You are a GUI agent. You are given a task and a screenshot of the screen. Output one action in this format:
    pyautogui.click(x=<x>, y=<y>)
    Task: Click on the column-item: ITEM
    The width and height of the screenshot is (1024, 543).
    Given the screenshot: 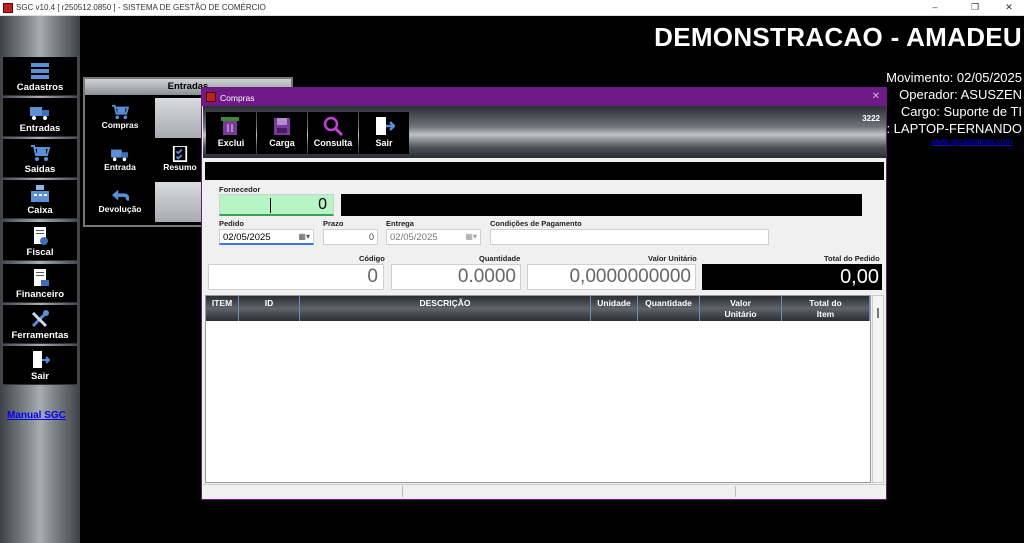 What is the action you would take?
    pyautogui.click(x=222, y=308)
    